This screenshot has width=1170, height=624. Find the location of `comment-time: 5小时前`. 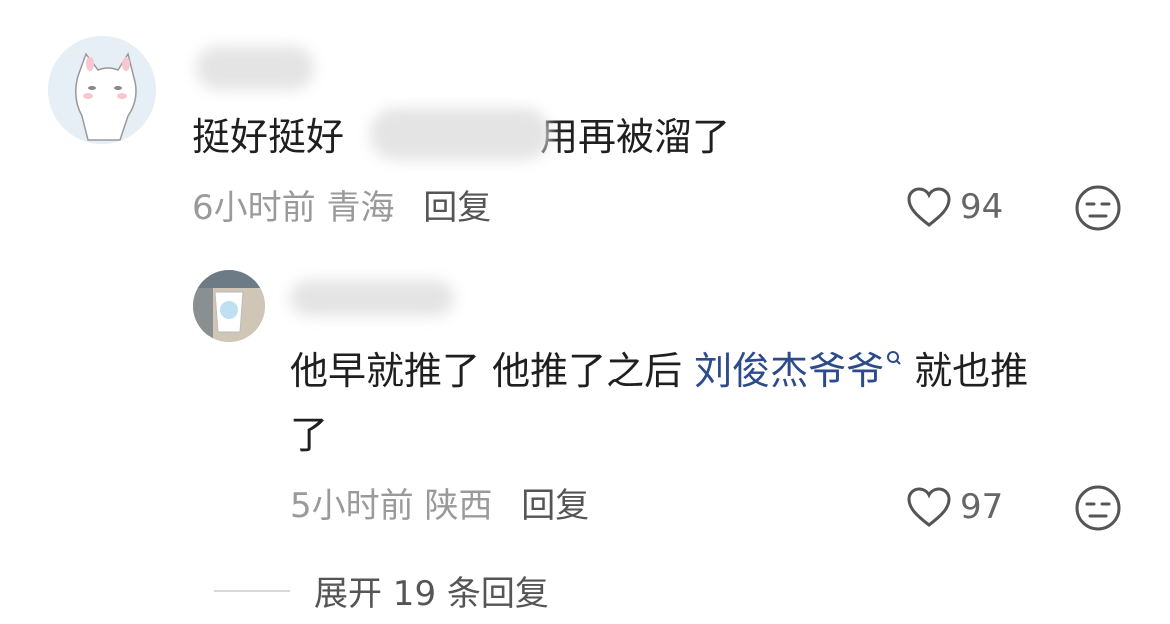

comment-time: 5小时前 is located at coordinates (352, 506).